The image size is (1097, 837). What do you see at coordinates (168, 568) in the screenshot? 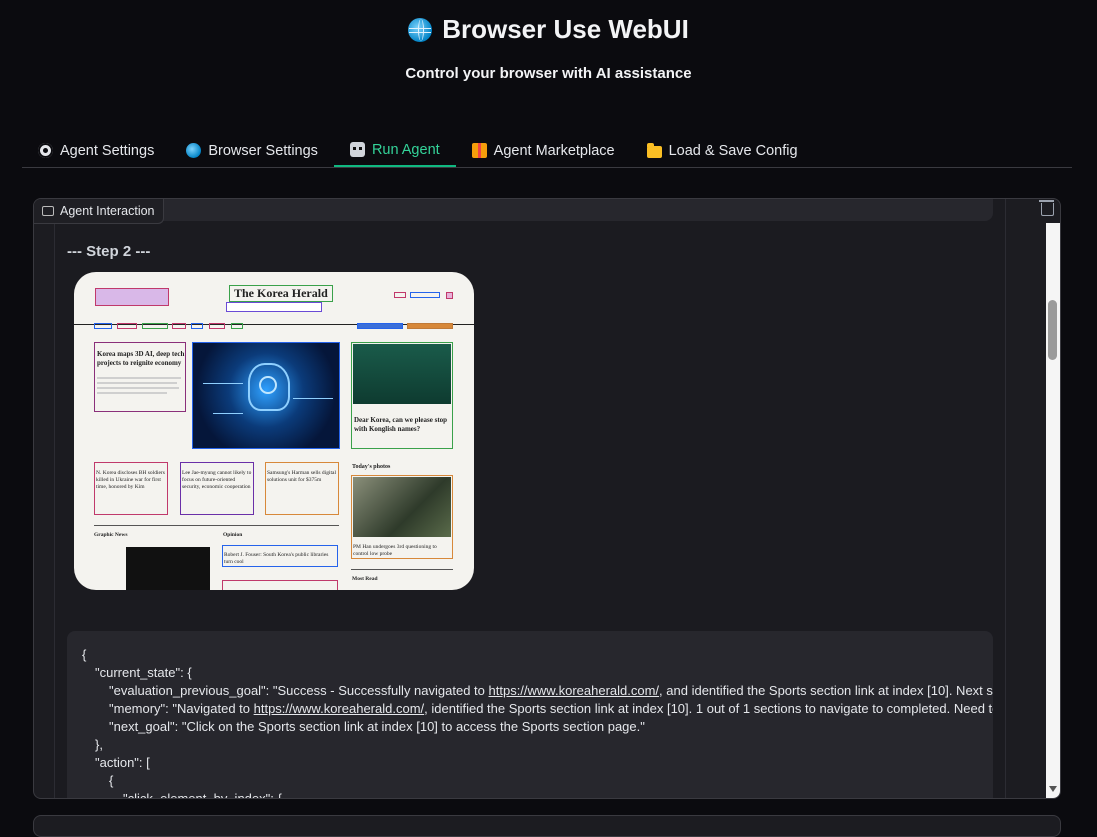
I see `graphic-image` at bounding box center [168, 568].